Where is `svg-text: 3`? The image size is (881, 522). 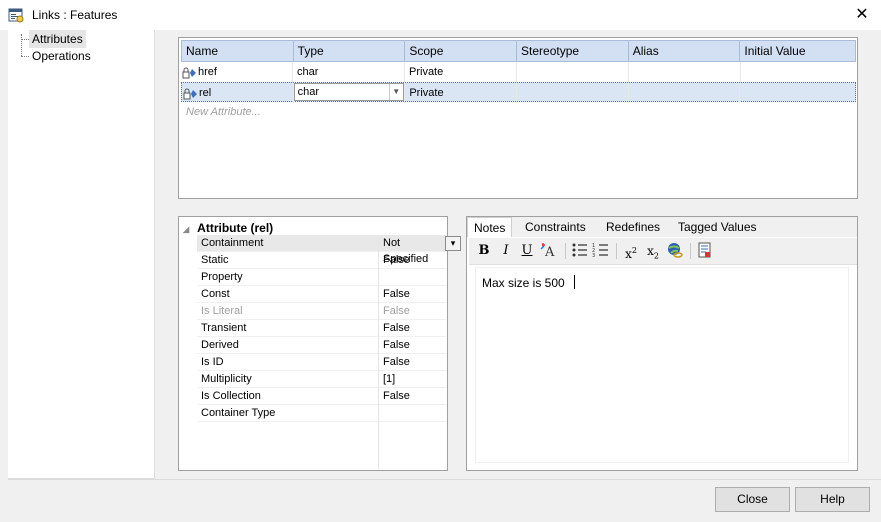 svg-text: 3 is located at coordinates (593, 255).